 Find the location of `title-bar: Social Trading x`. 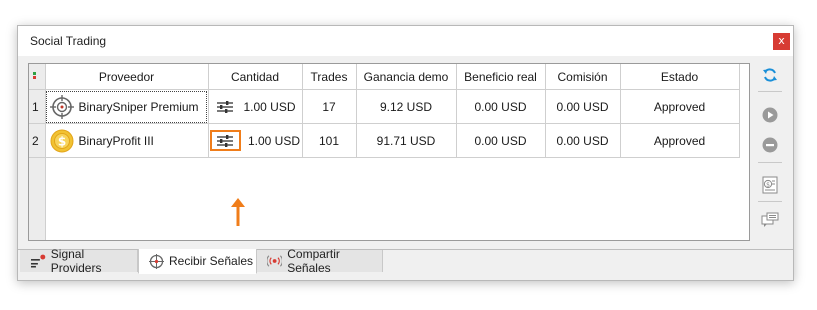

title-bar: Social Trading x is located at coordinates (405, 41).